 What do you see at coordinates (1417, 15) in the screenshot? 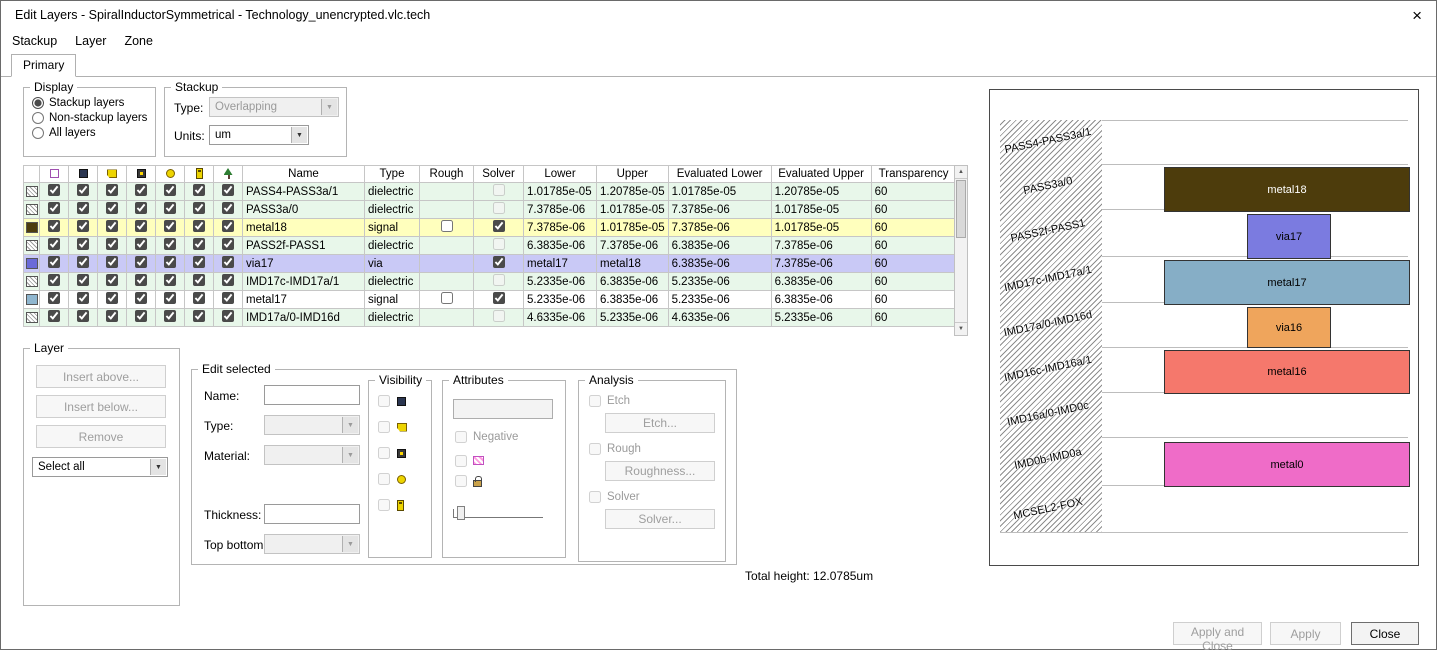
I see `close-icon: ×` at bounding box center [1417, 15].